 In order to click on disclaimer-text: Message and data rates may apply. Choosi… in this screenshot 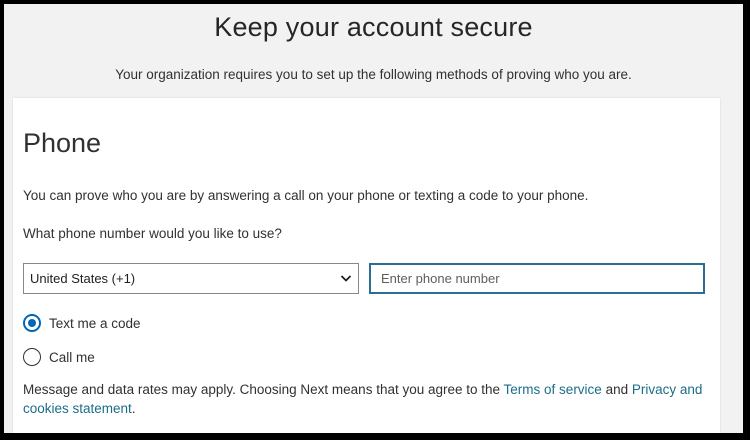, I will do `click(368, 399)`.